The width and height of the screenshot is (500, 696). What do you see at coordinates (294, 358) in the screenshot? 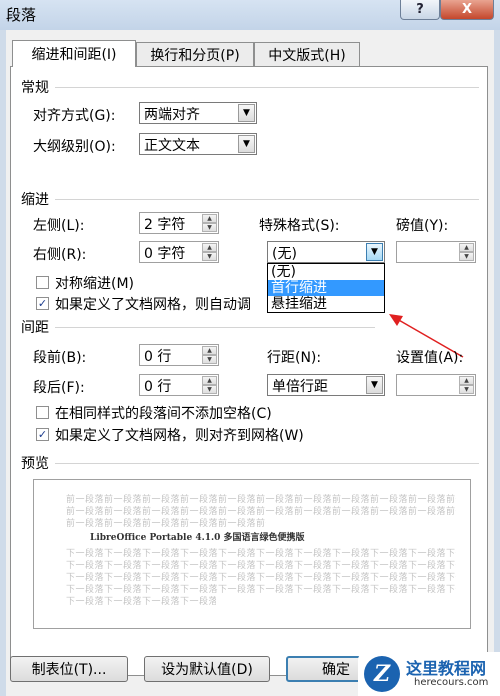
I see `line-spacing-label: 行距(N):` at bounding box center [294, 358].